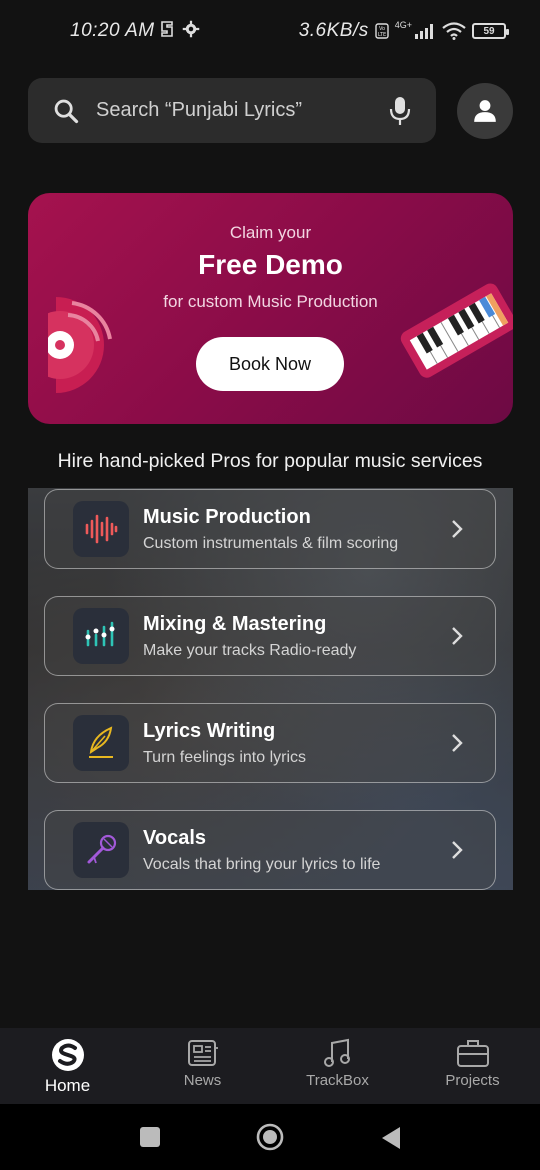  Describe the element at coordinates (456, 330) in the screenshot. I see `keyboard-icon` at that location.